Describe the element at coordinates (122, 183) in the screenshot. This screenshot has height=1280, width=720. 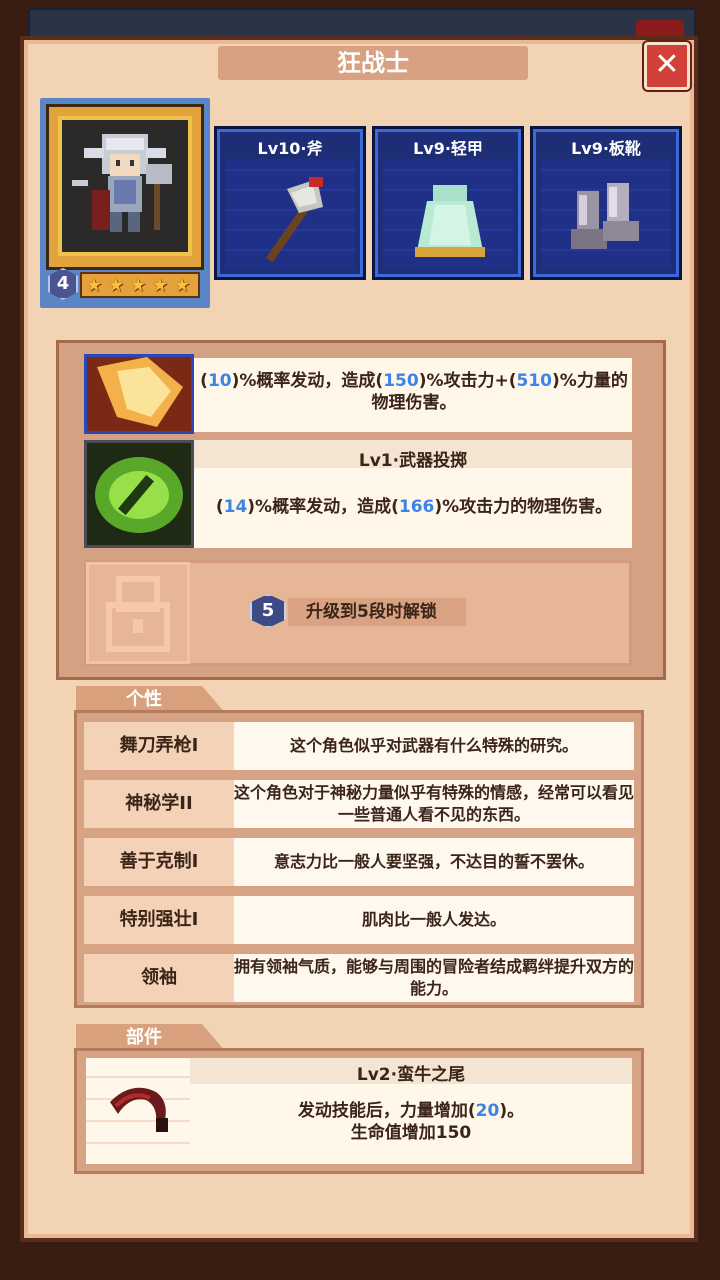
I see `berserker-sprite-icon` at that location.